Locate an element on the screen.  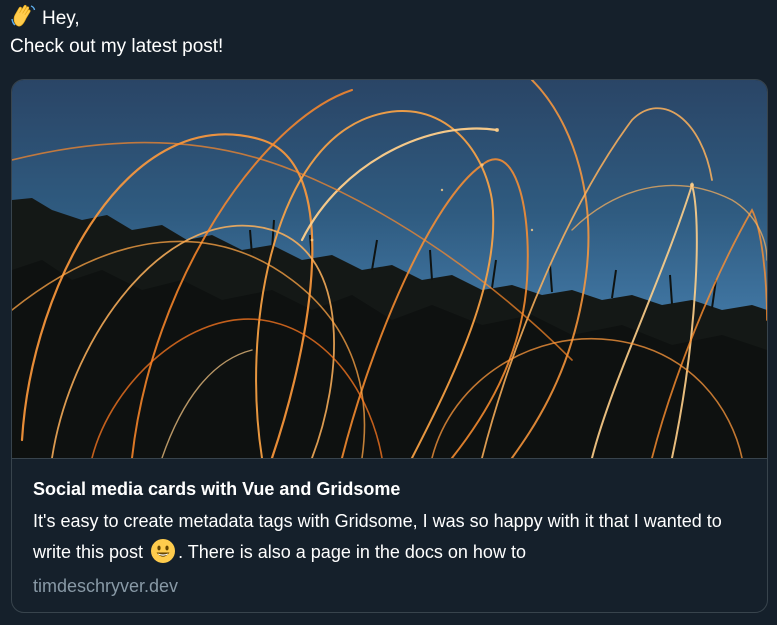
tweet-text: Hey, Check out my latest post! is located at coordinates (116, 32).